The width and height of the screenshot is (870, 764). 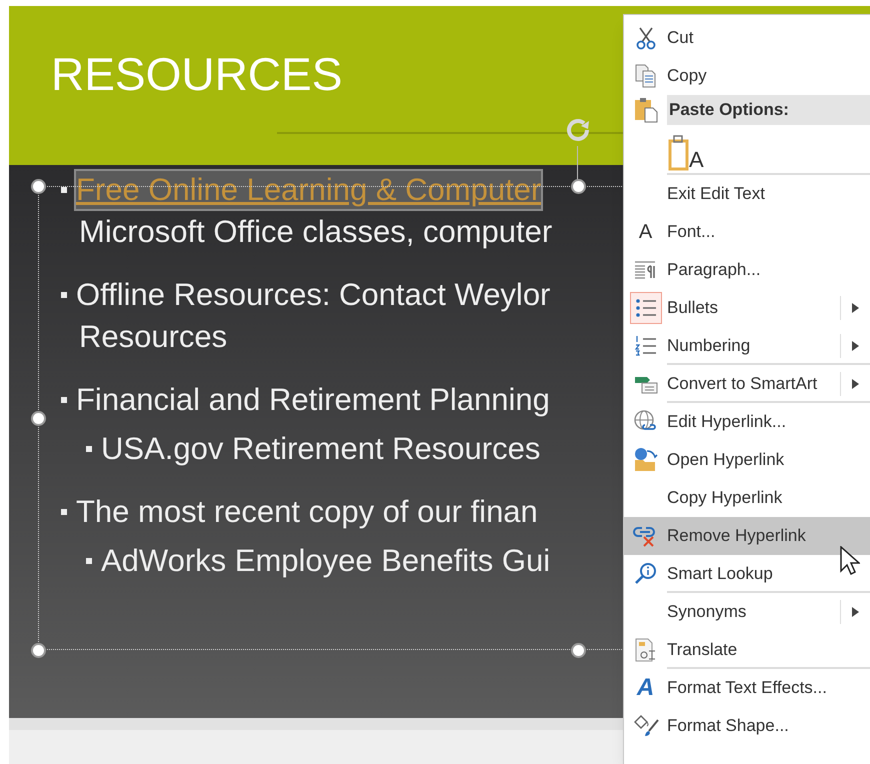 I want to click on mouse-cursor-icon, so click(x=850, y=561).